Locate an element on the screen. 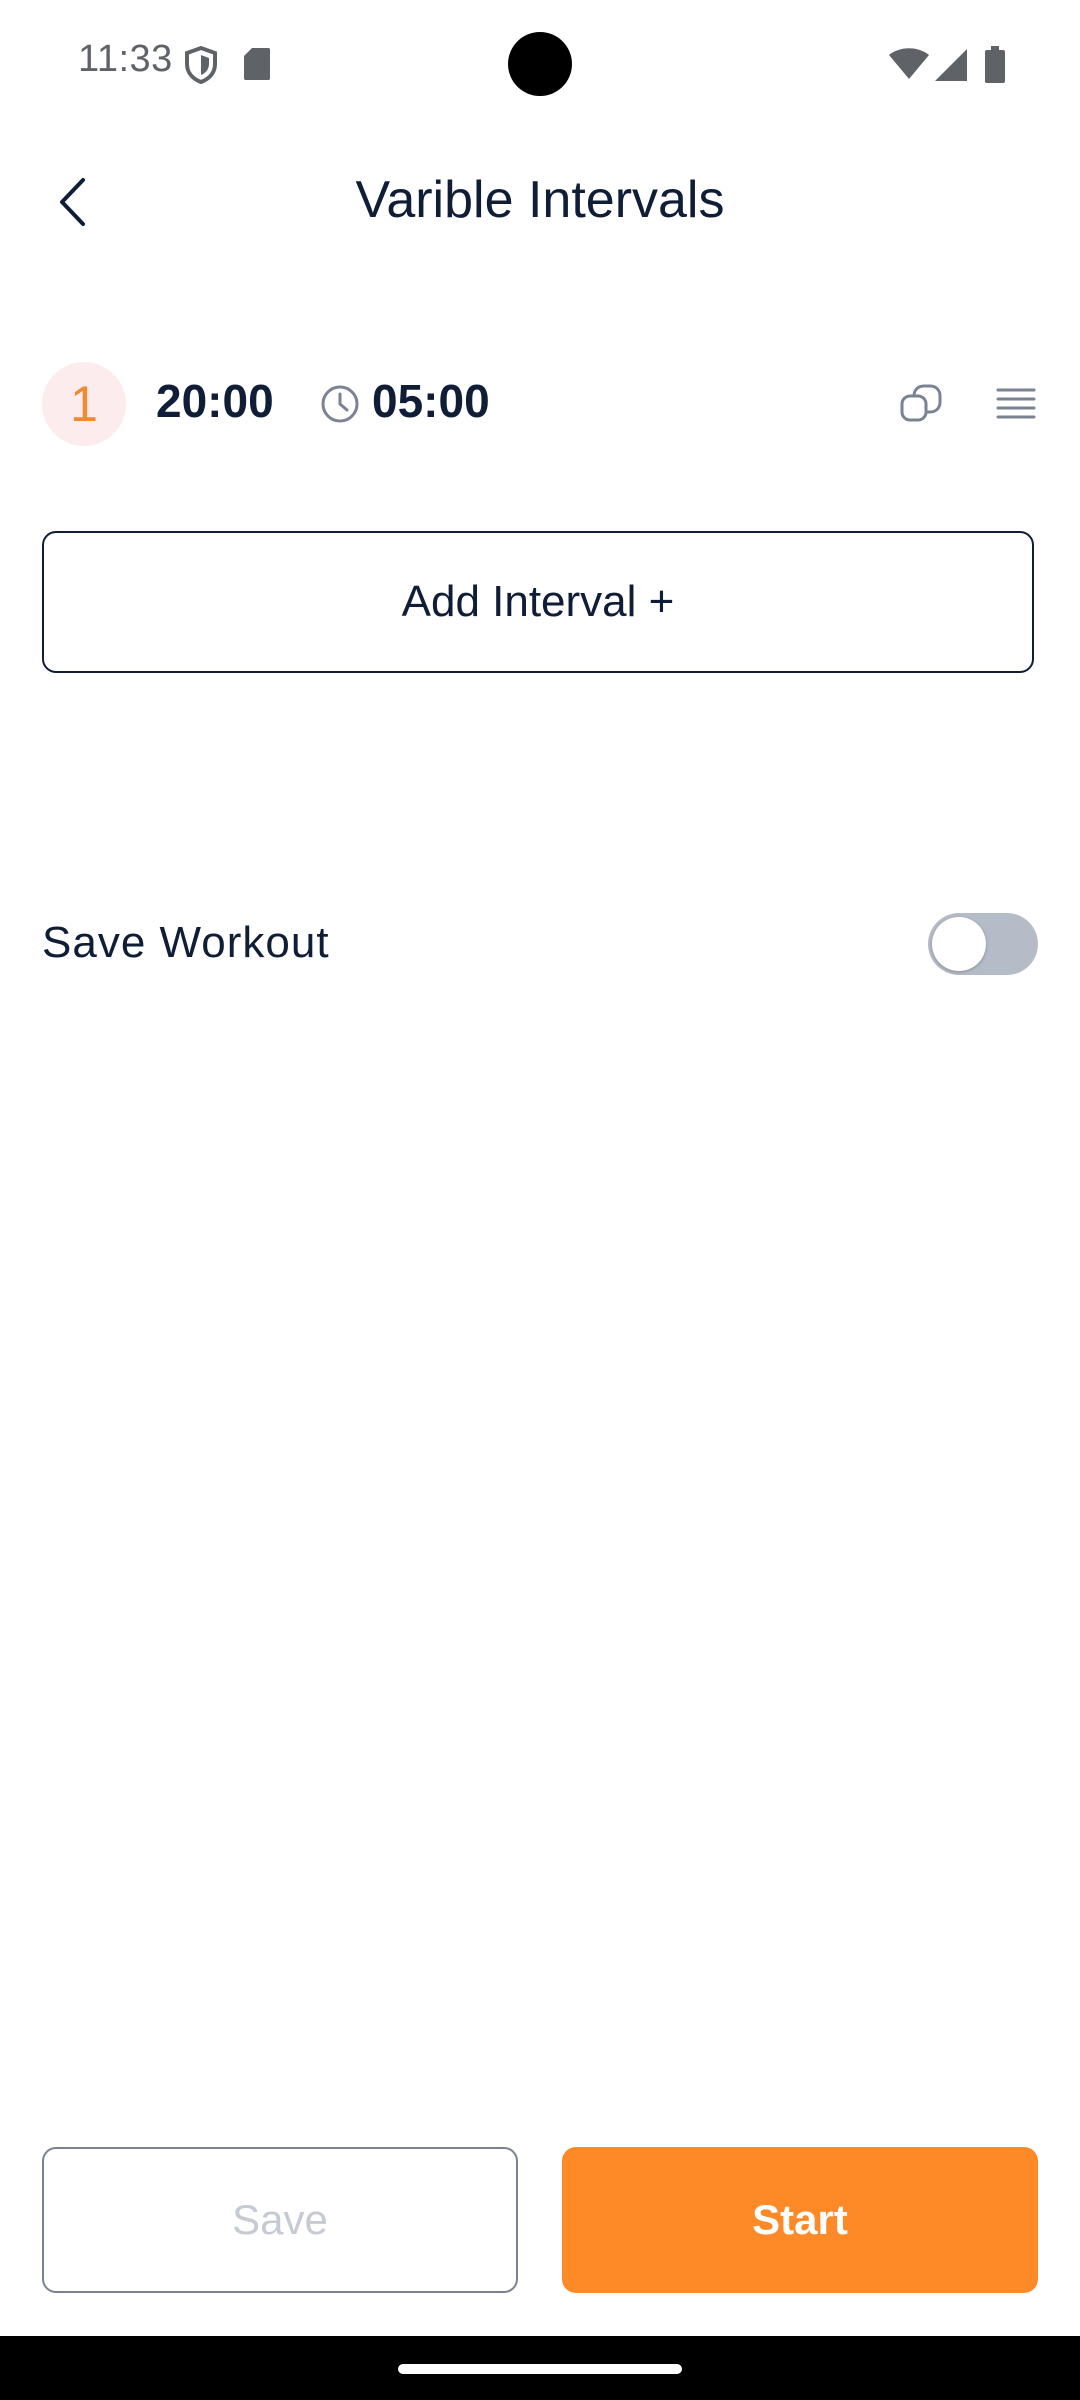 The height and width of the screenshot is (2400, 1080). page-title: Varible Intervals is located at coordinates (540, 200).